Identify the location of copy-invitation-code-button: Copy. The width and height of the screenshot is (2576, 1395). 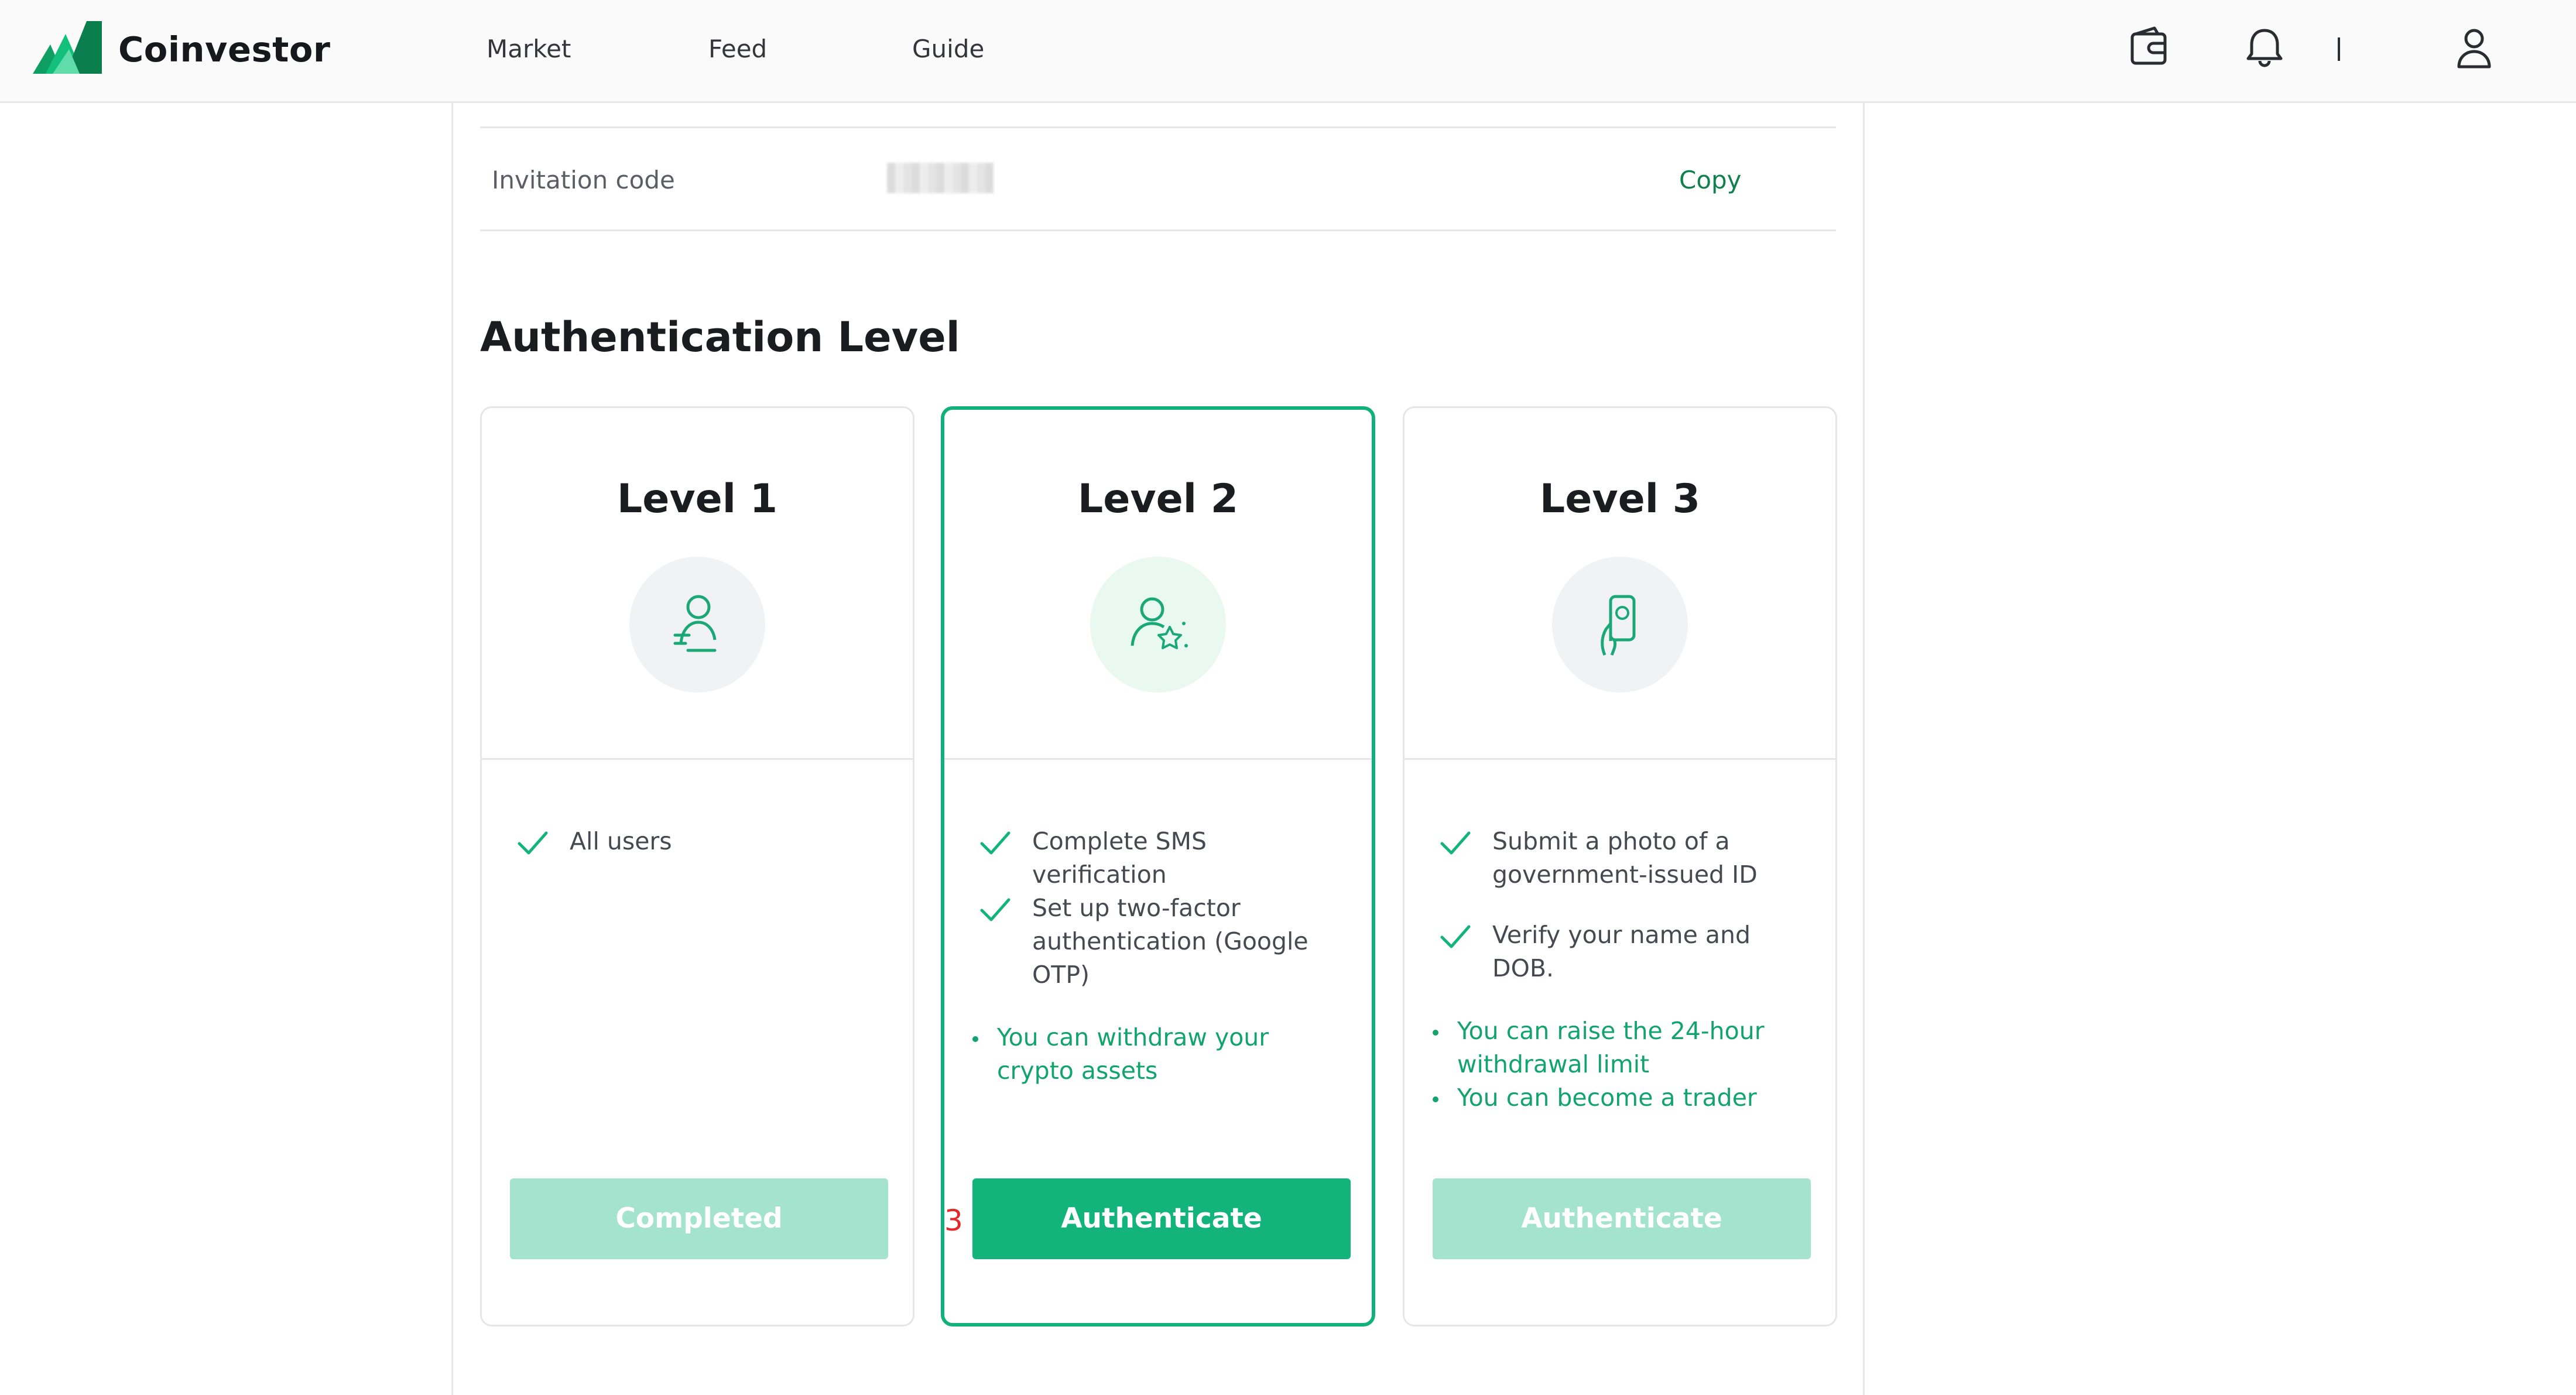
(1710, 180).